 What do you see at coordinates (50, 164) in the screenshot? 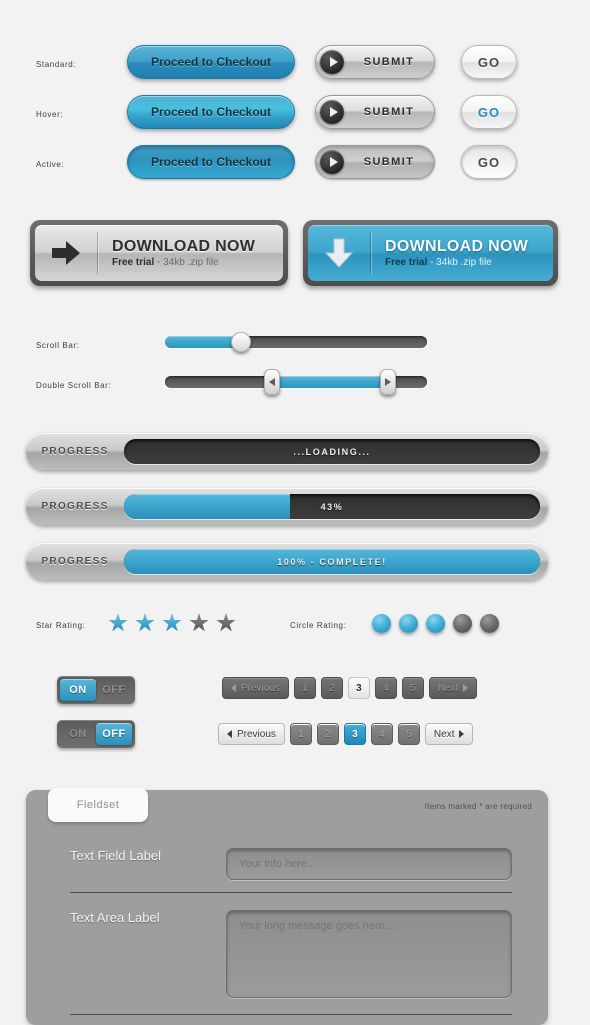
I see `state-label-active: Active:` at bounding box center [50, 164].